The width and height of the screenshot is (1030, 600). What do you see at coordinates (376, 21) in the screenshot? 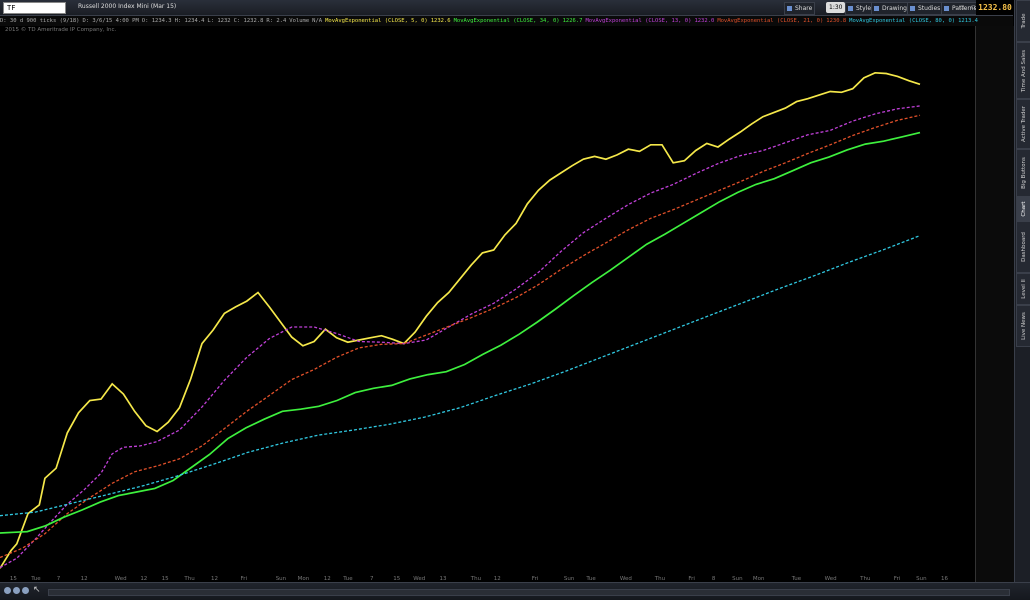
I see `study-info-item: MovAvgExponential (CLOSE, 5, 0)` at bounding box center [376, 21].